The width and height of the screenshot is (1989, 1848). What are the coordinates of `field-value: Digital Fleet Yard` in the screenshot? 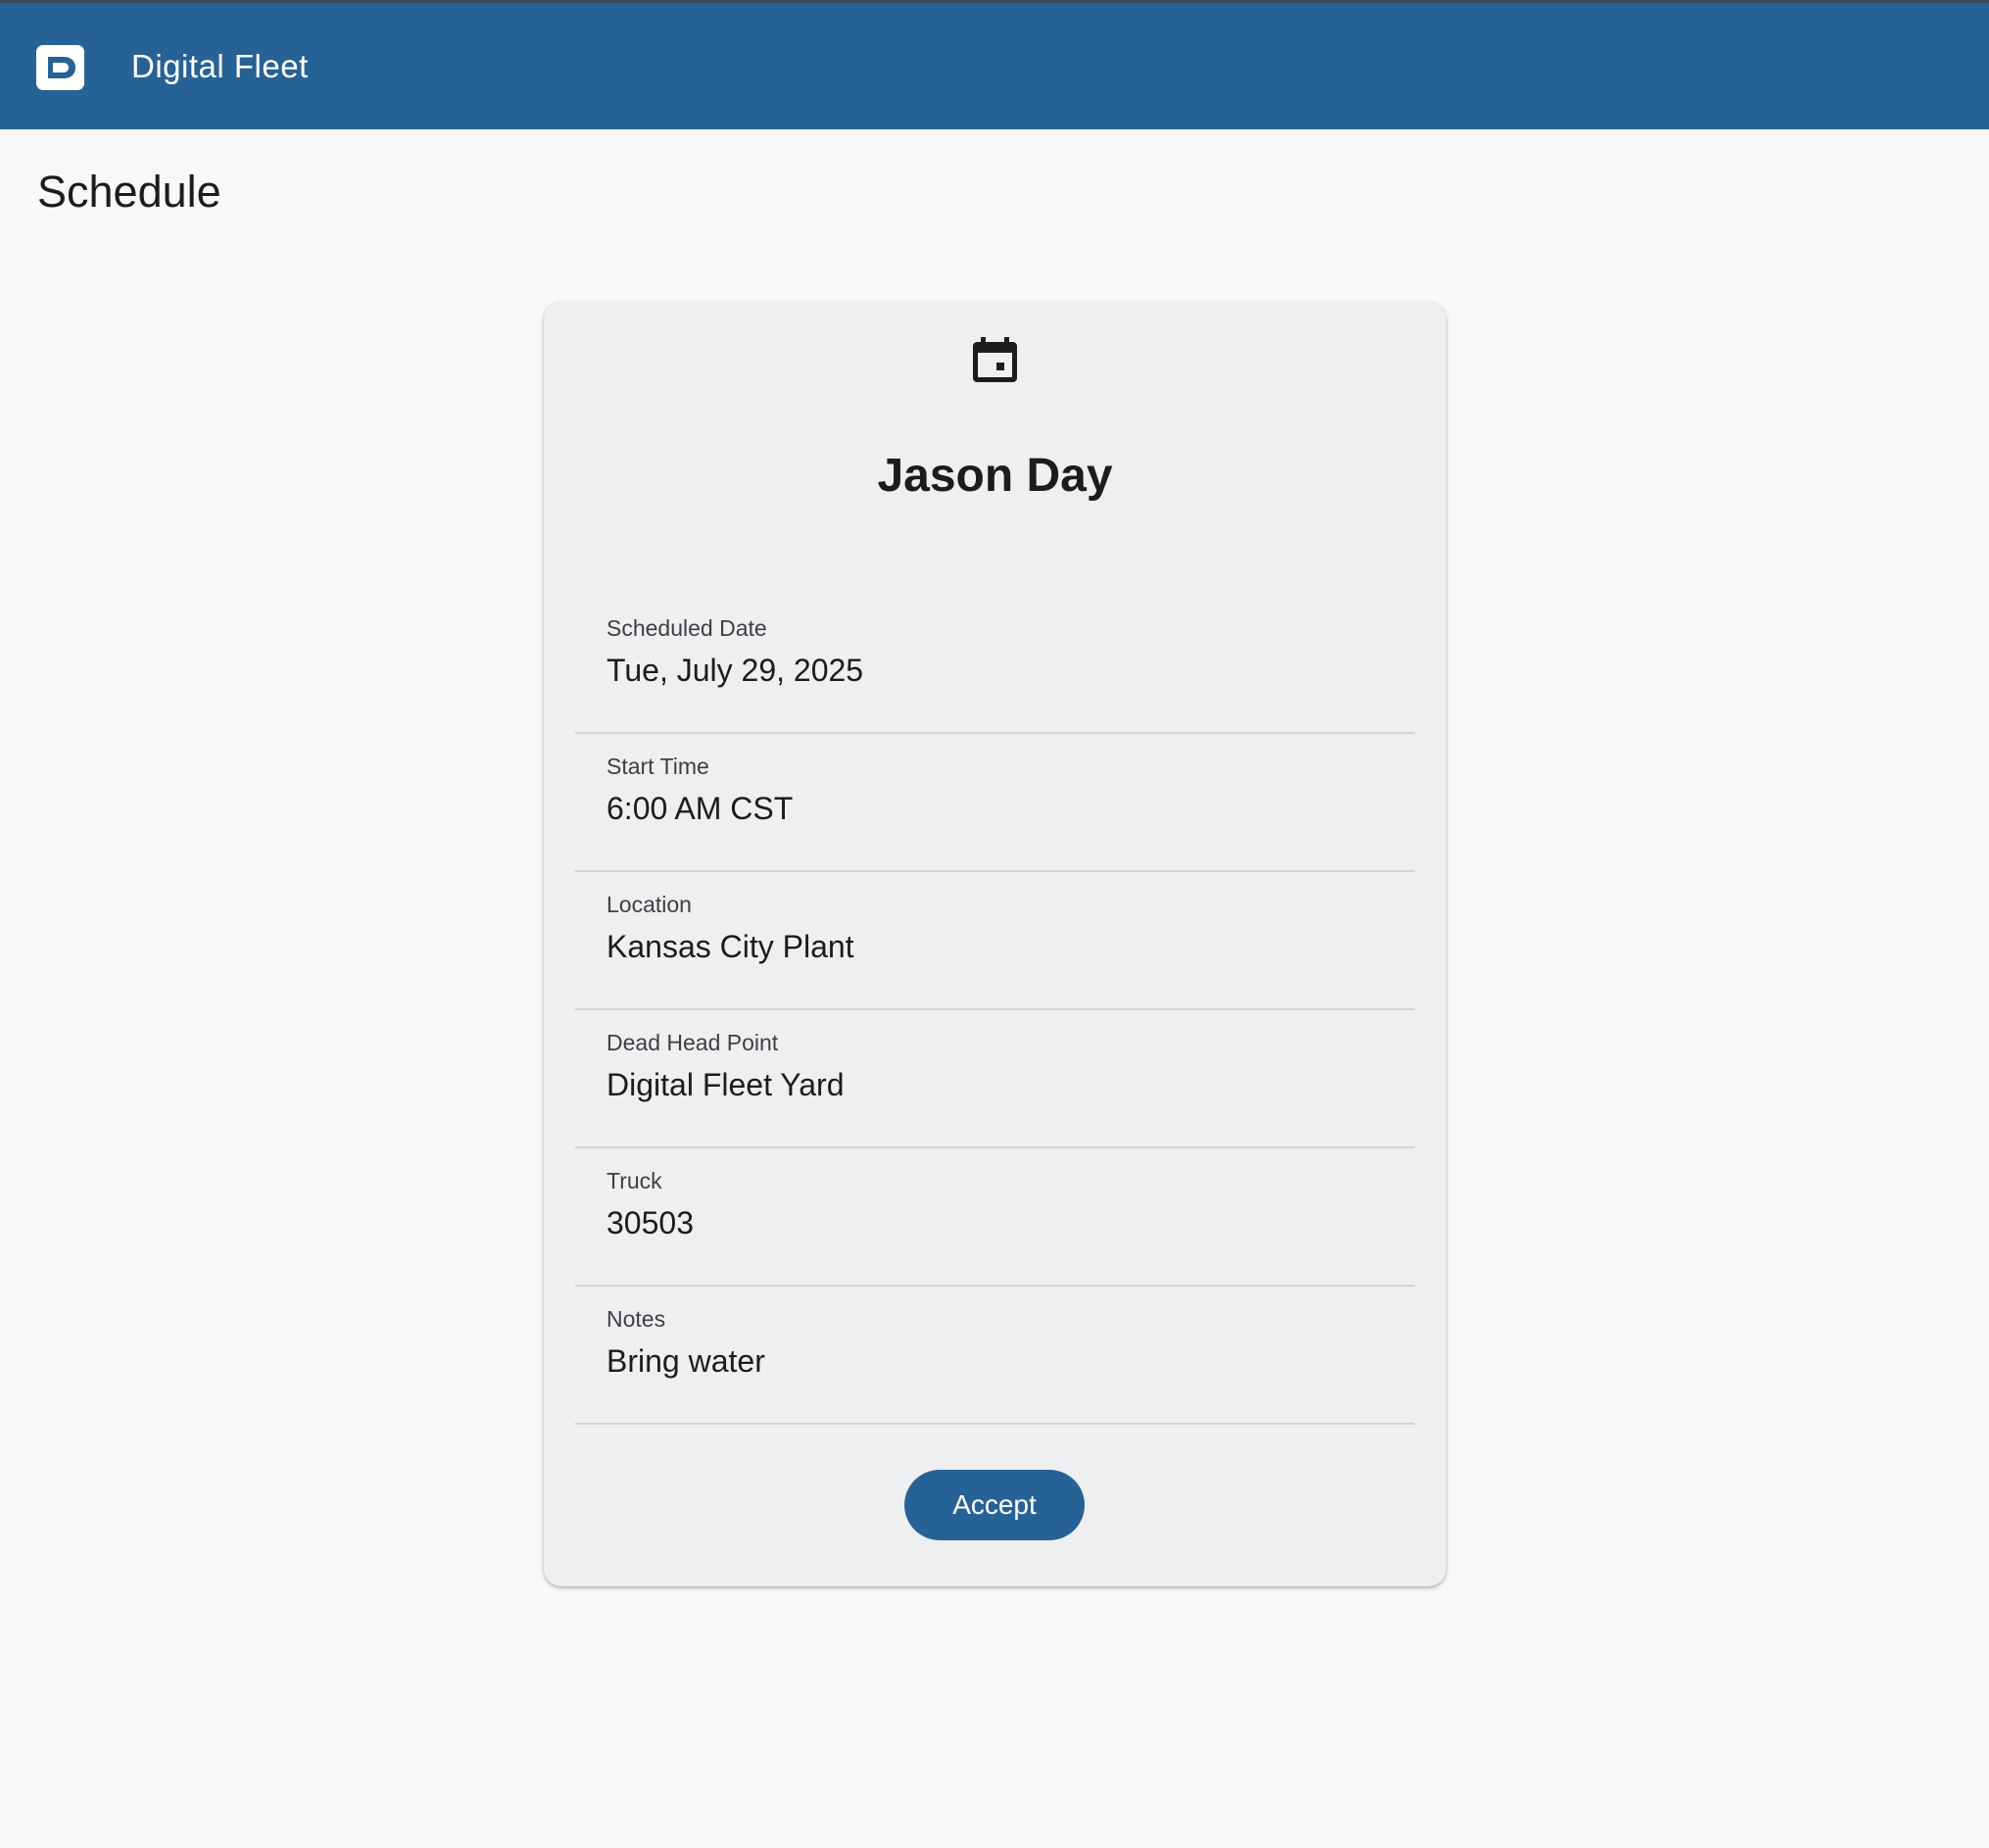 It's located at (725, 1085).